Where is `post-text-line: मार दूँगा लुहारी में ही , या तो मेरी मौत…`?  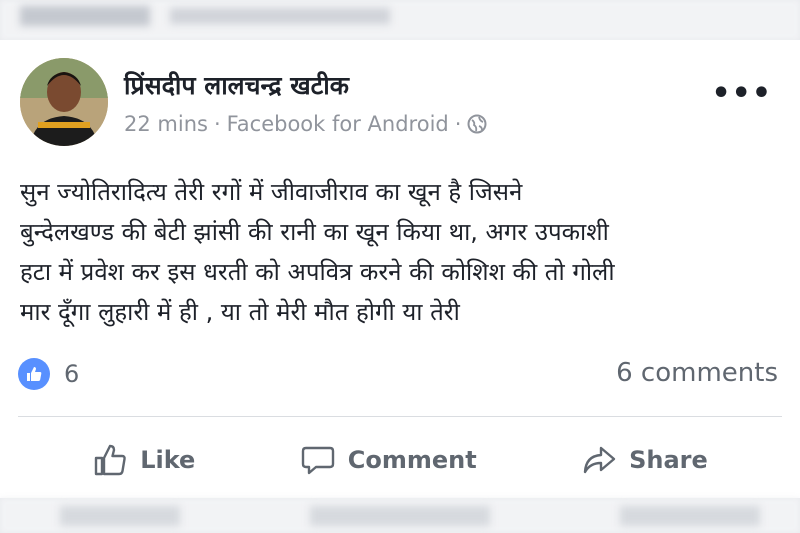 post-text-line: मार दूँगा लुहारी में ही , या तो मेरी मौत… is located at coordinates (240, 312).